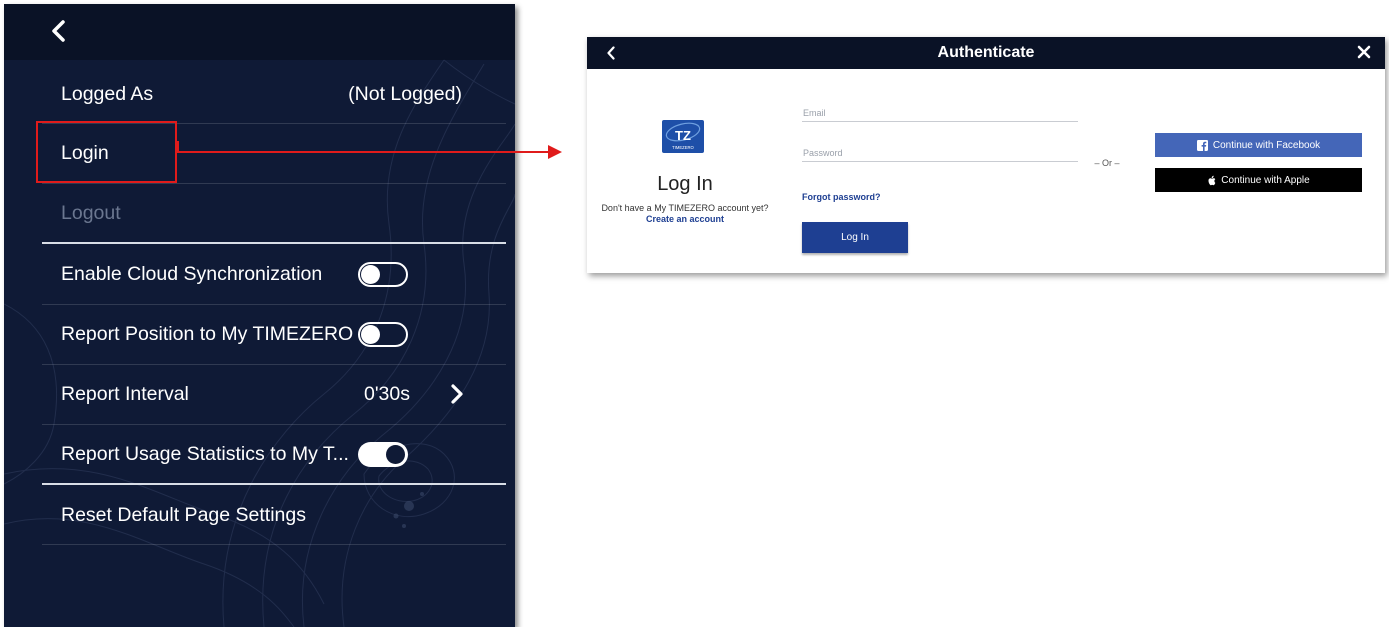 The height and width of the screenshot is (627, 1389). I want to click on close-icon, so click(1364, 52).